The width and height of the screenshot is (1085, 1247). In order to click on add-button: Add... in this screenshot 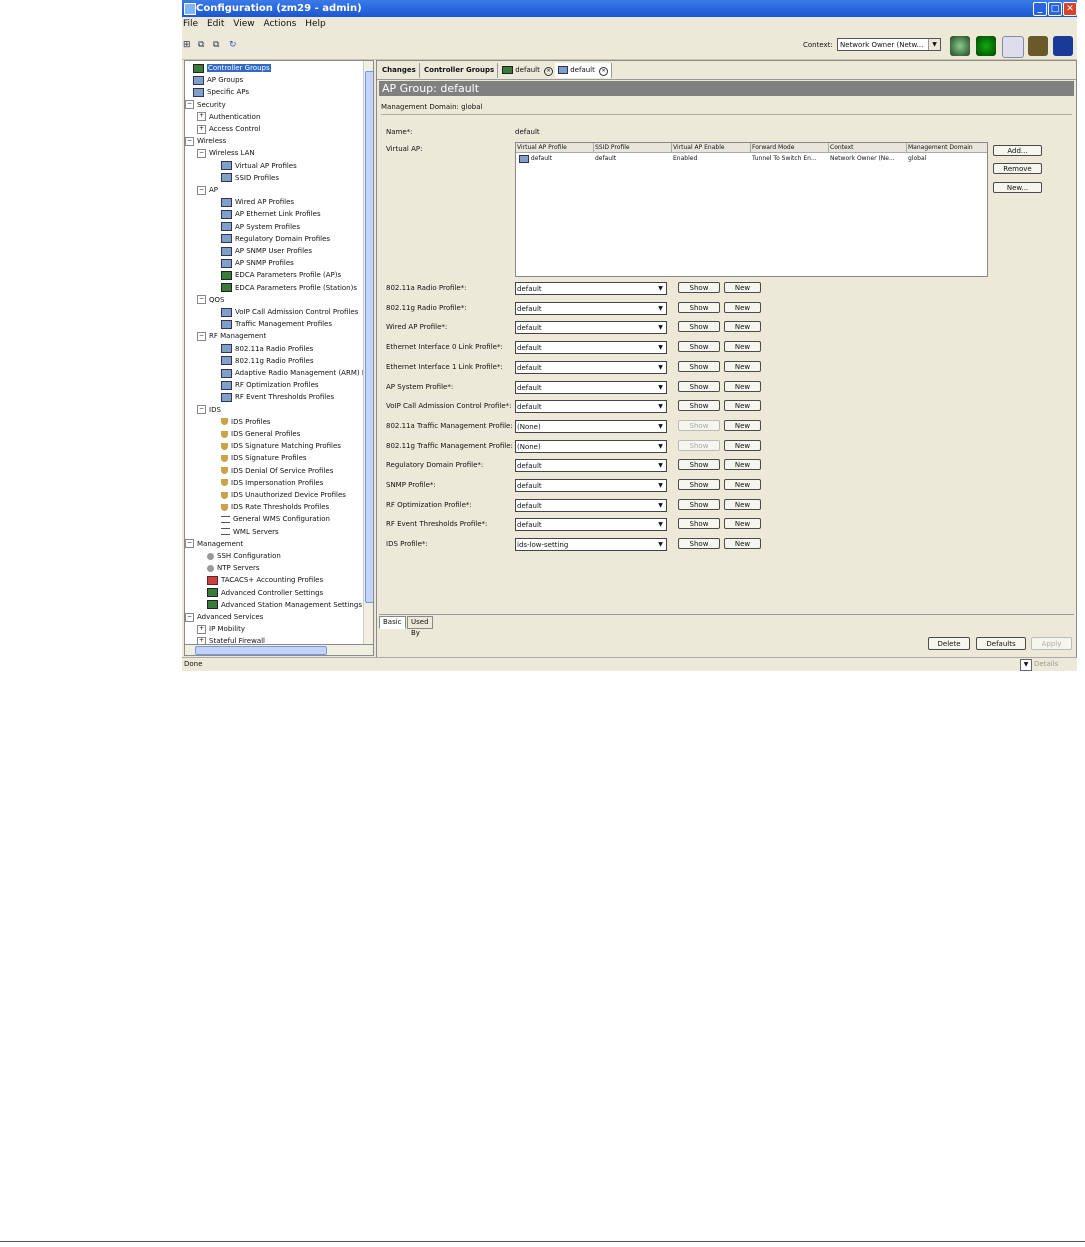, I will do `click(1017, 150)`.